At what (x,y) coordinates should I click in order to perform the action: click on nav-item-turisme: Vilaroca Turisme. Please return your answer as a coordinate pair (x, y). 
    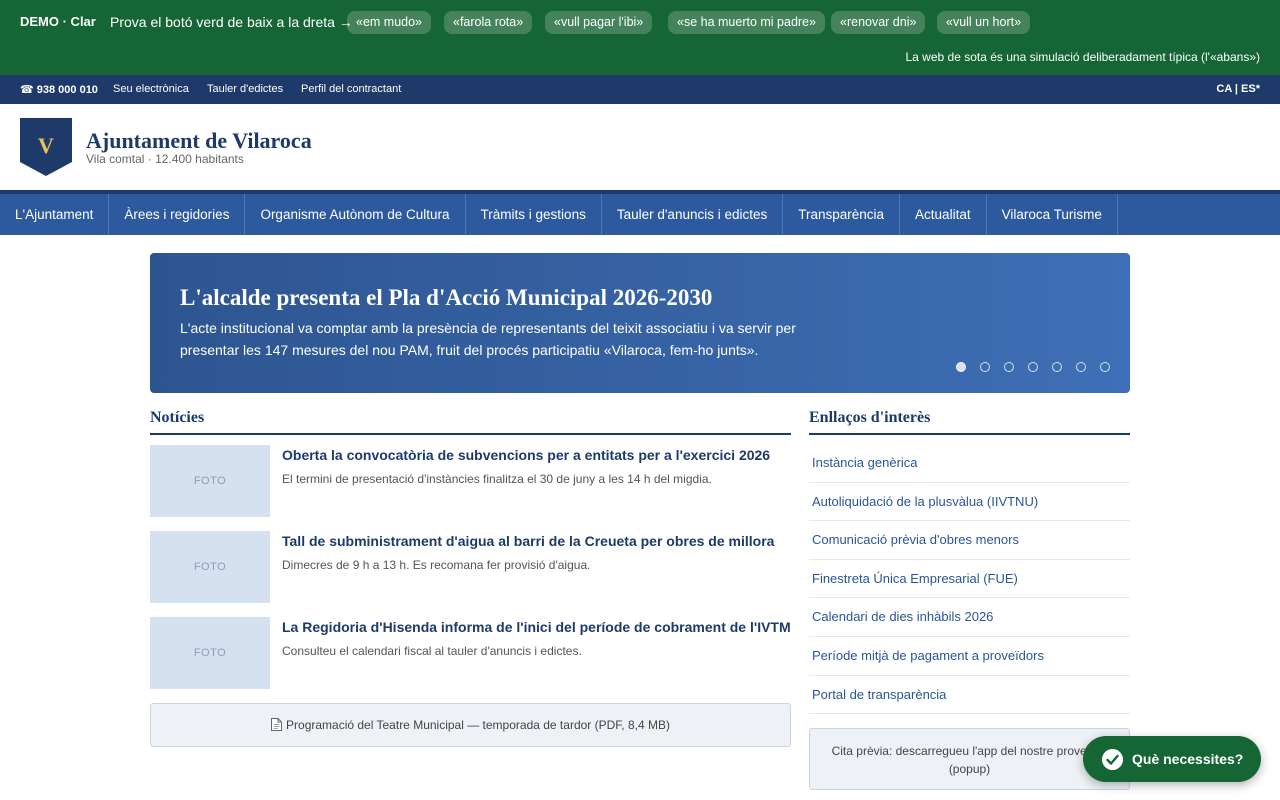
    Looking at the image, I should click on (1052, 214).